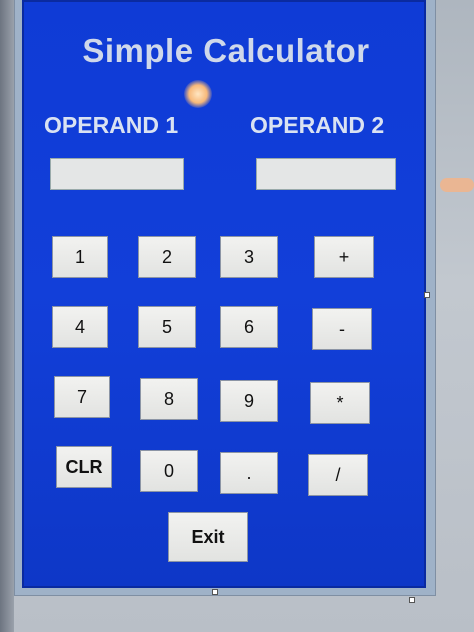 The image size is (474, 632). I want to click on background-light-reflection, so click(457, 185).